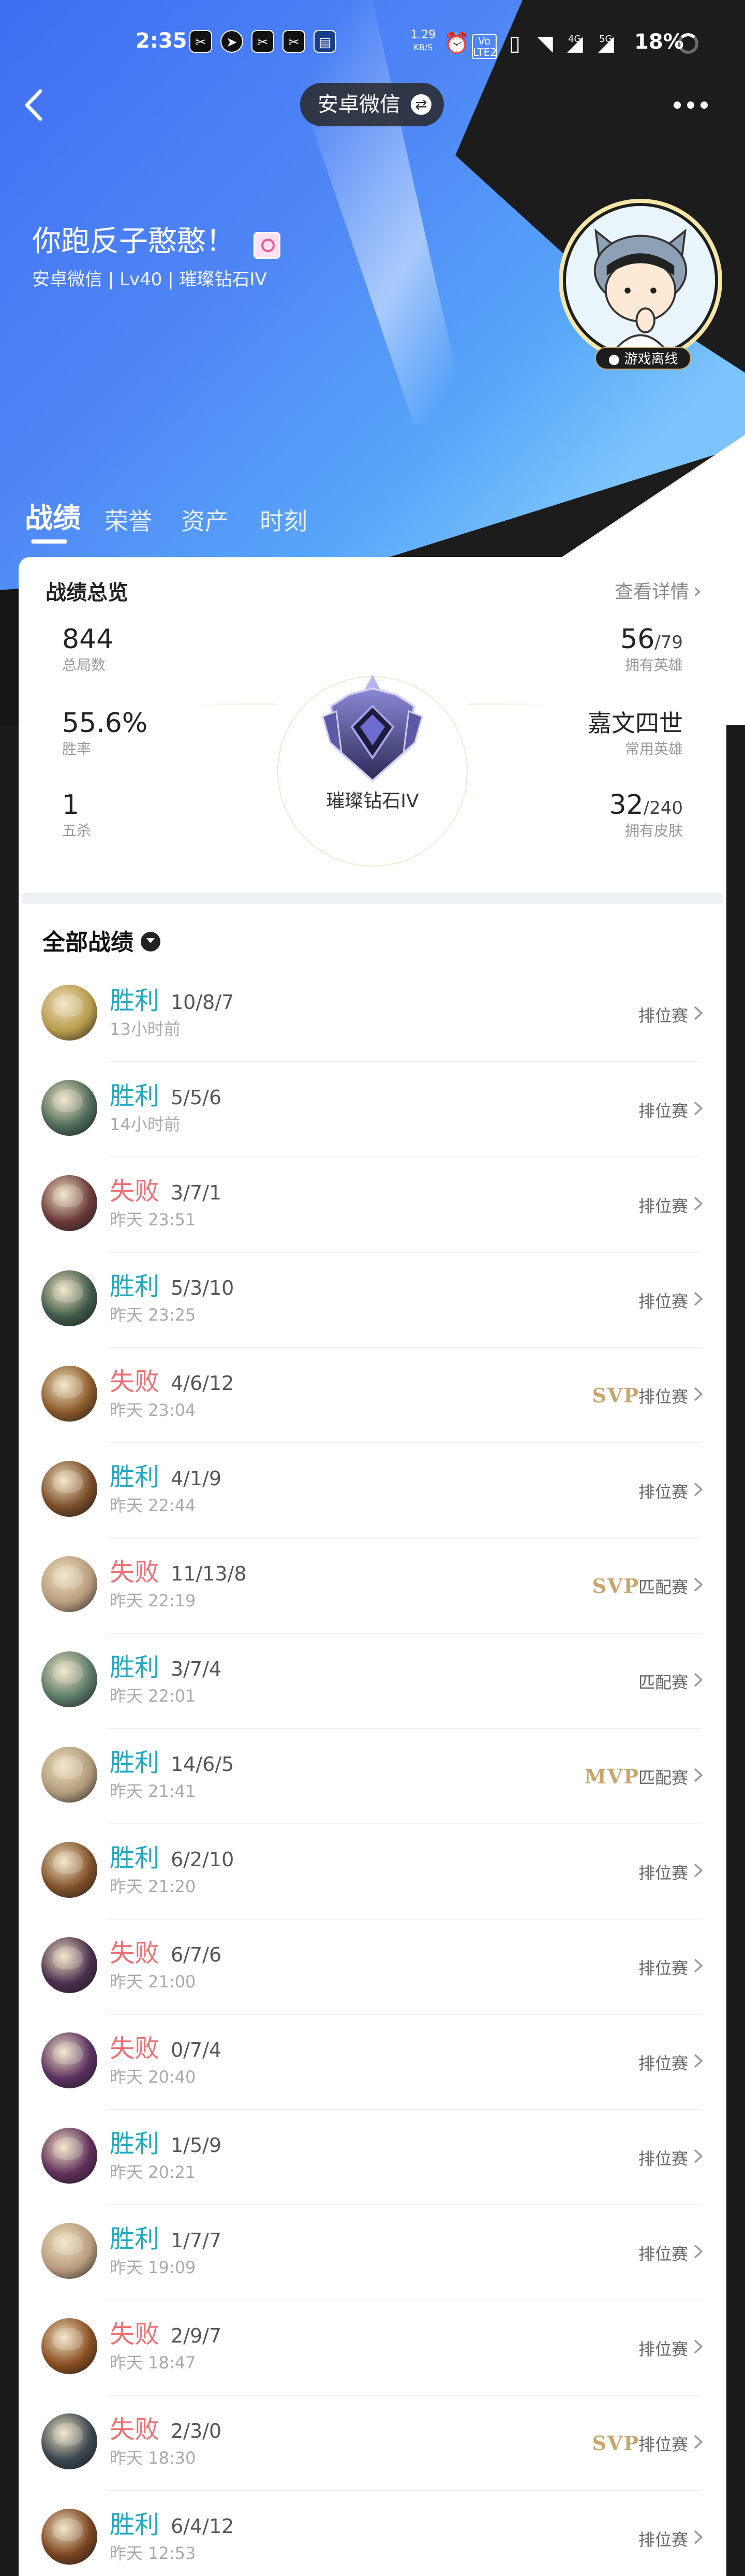 Image resolution: width=745 pixels, height=2576 pixels. I want to click on tab-honors: 荣誉, so click(129, 521).